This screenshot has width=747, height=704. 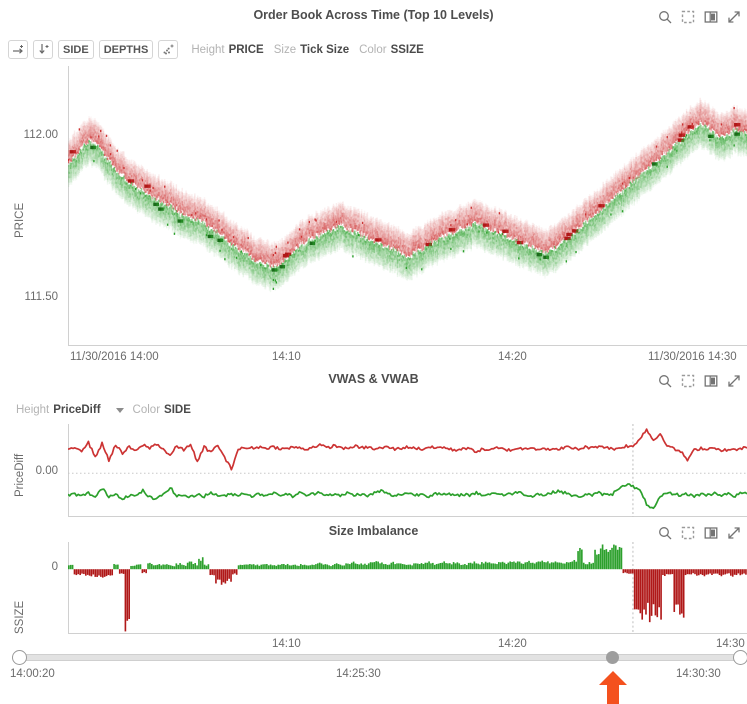 What do you see at coordinates (358, 674) in the screenshot?
I see `slider-mid-label: 14:25:30` at bounding box center [358, 674].